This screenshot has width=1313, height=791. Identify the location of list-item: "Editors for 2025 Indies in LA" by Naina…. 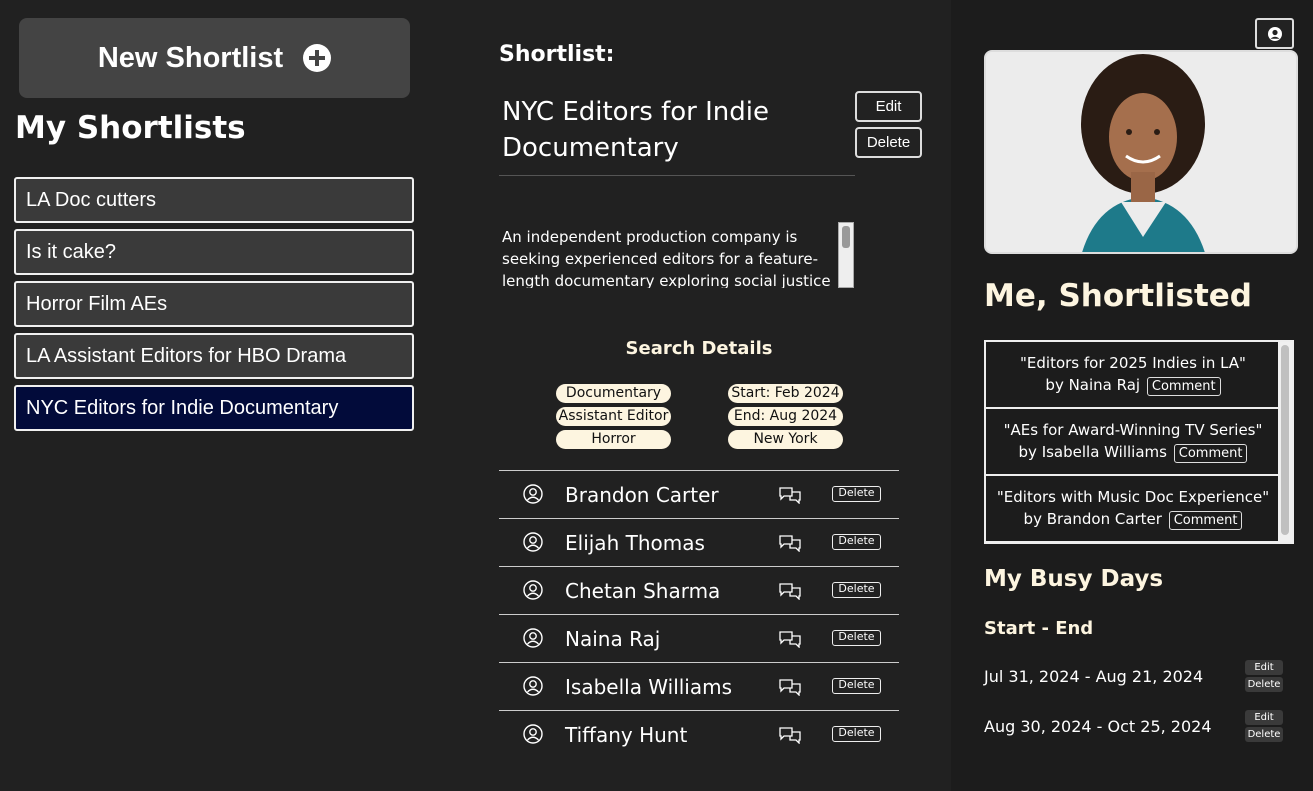
(1133, 375).